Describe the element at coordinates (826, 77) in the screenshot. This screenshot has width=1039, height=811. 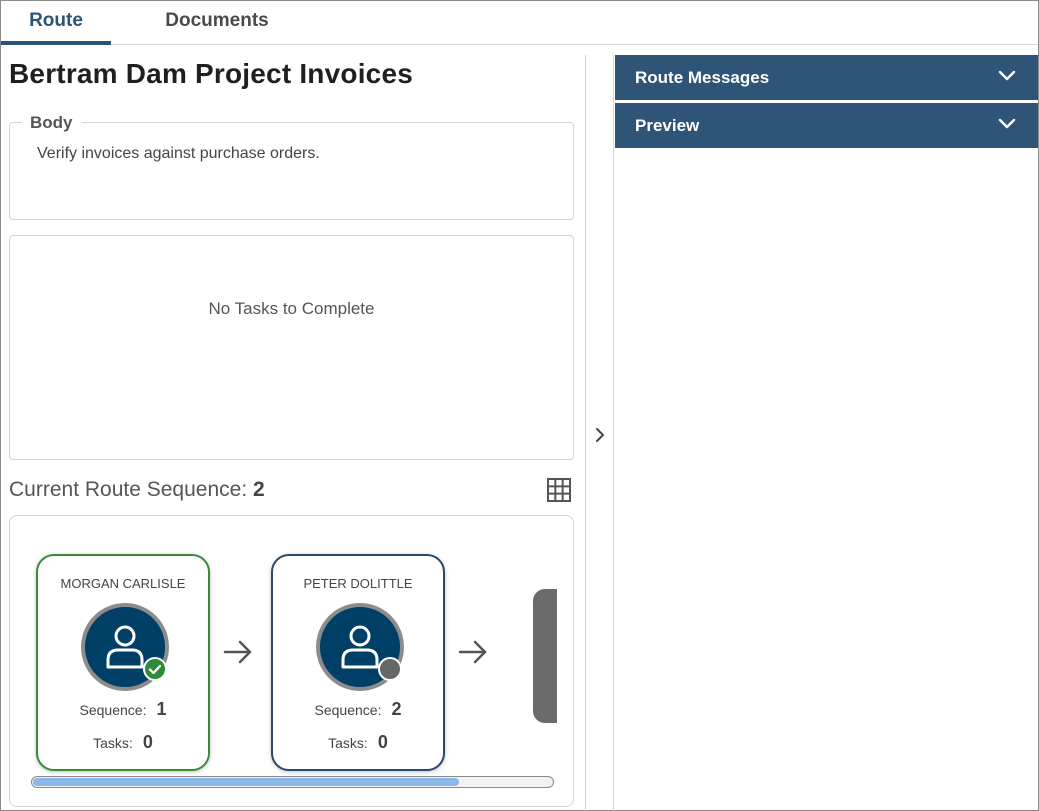
I see `accordion-route-messages: Route Messages` at that location.